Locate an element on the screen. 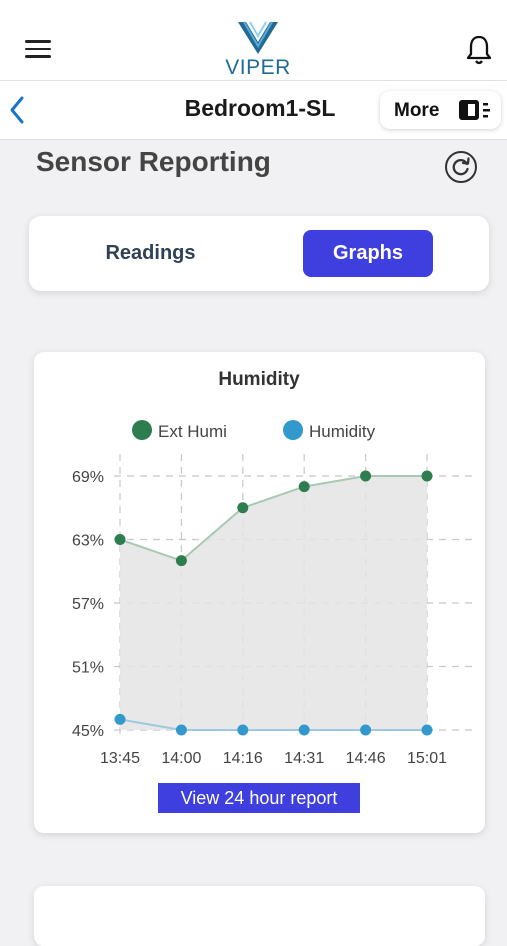 This screenshot has width=507, height=946. x-tick-label: 14:00 is located at coordinates (181, 758).